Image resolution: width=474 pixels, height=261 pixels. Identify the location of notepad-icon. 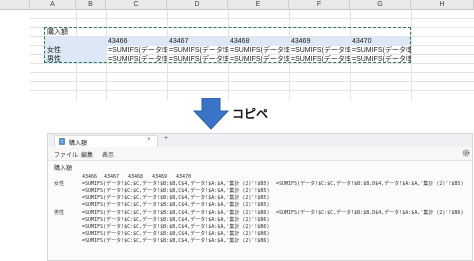
(62, 141).